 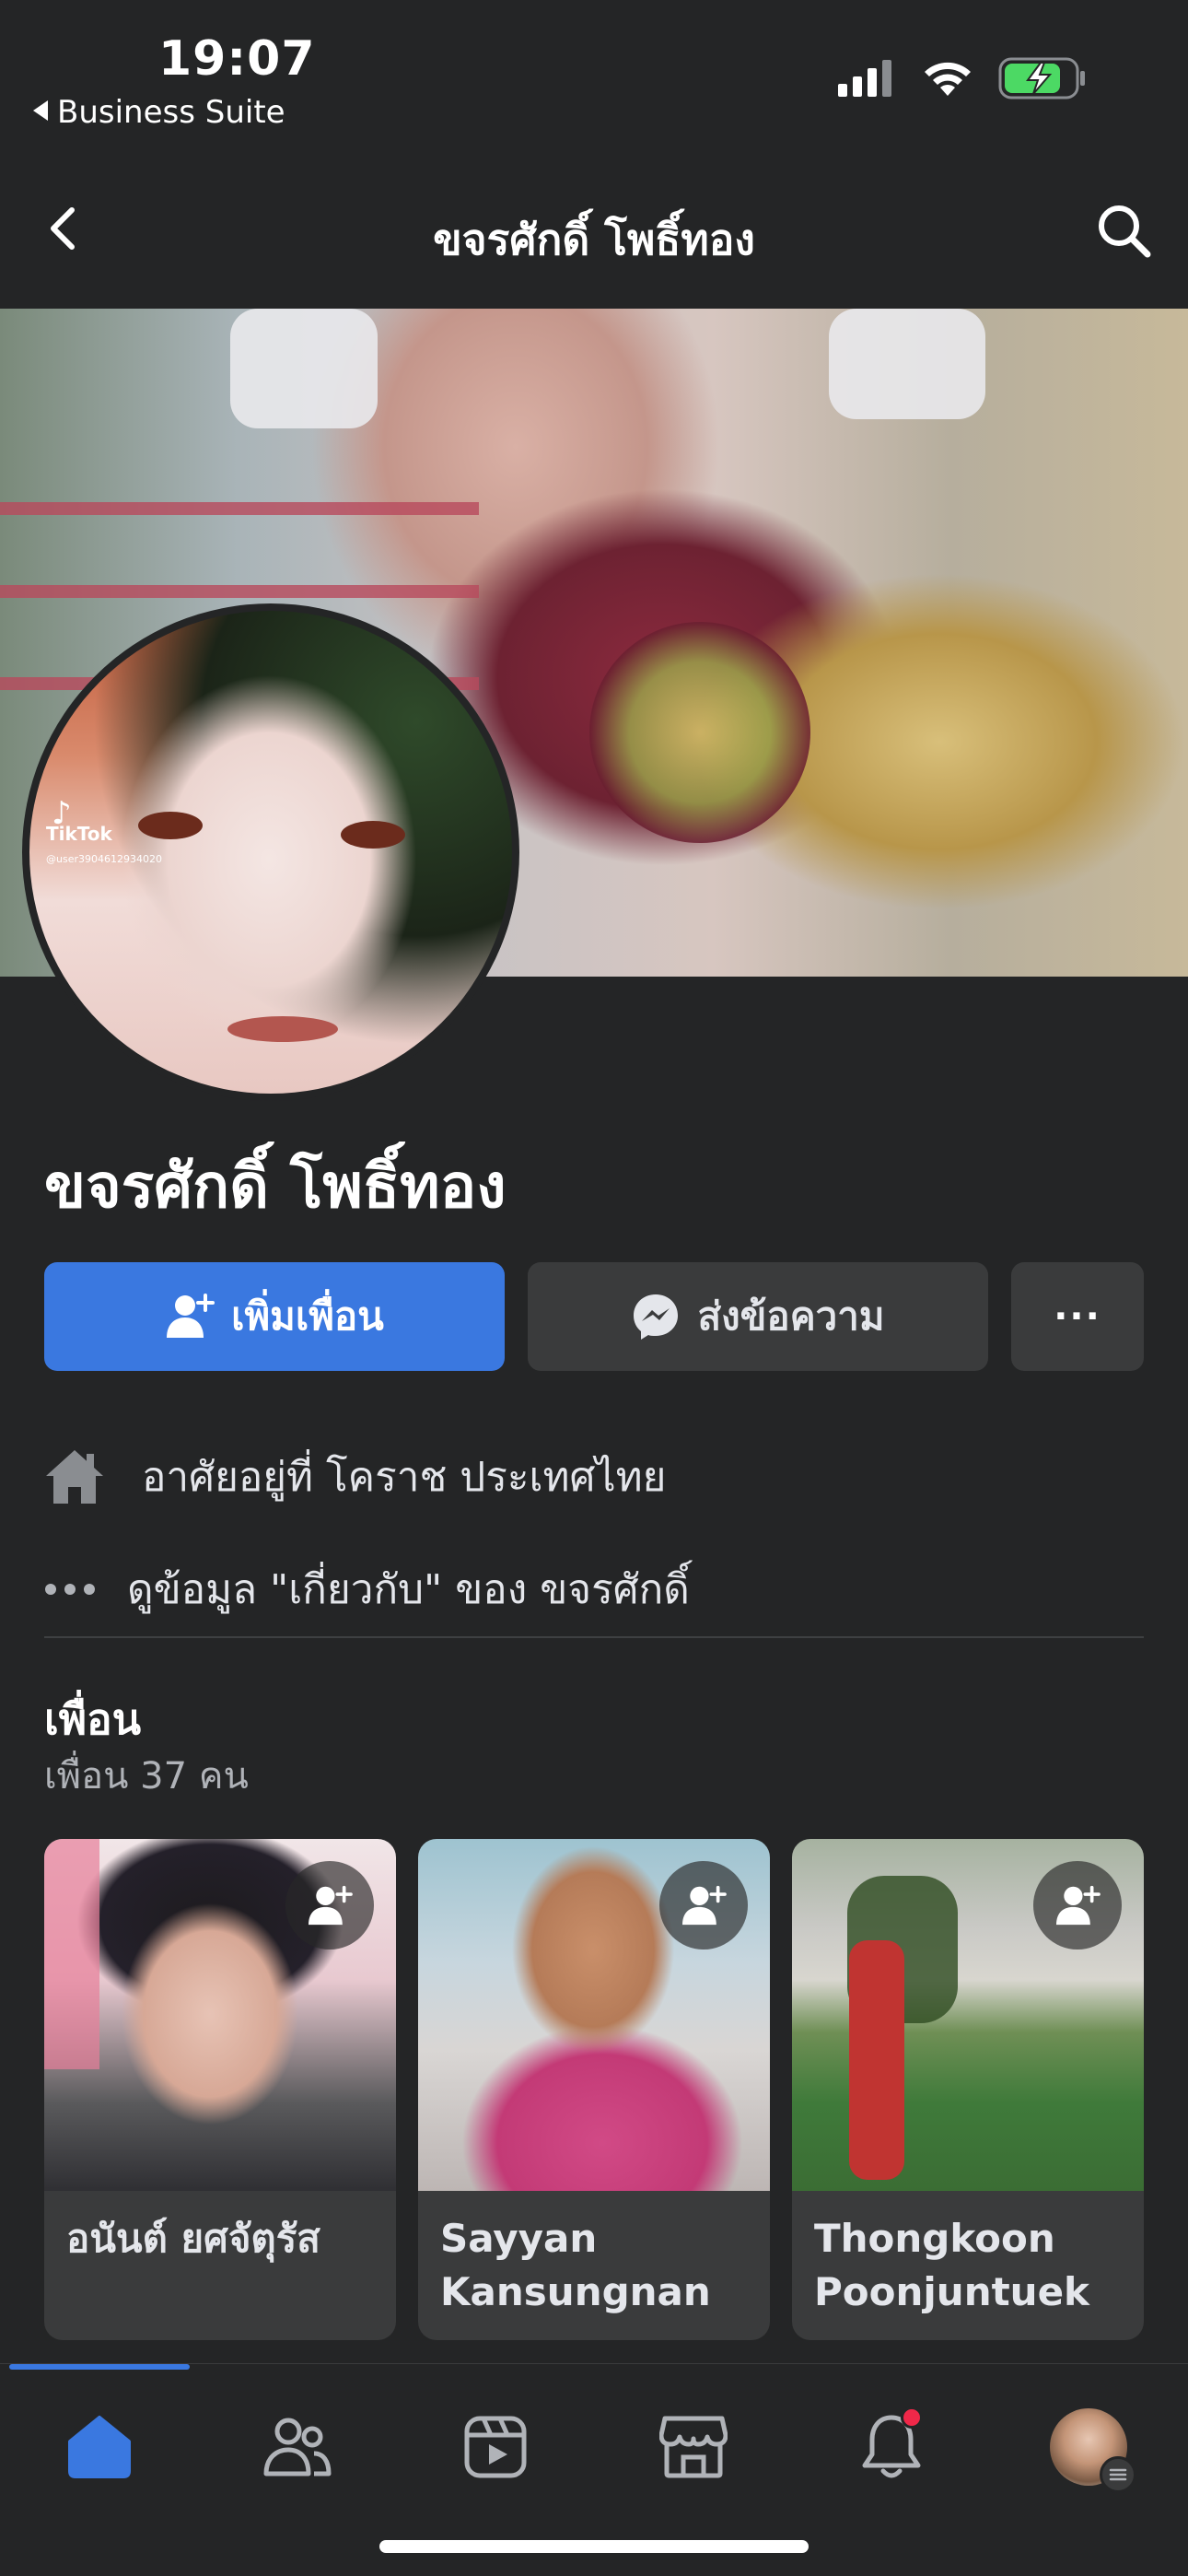 What do you see at coordinates (594, 73) in the screenshot?
I see `status-bar: 19:07 Business Suite` at bounding box center [594, 73].